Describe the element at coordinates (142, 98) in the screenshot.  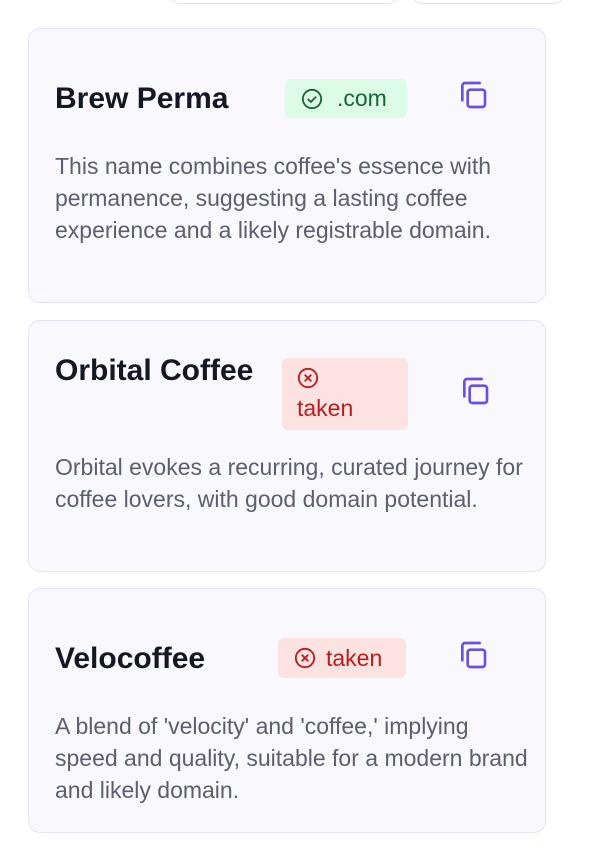
I see `business-name: Brew Perma` at that location.